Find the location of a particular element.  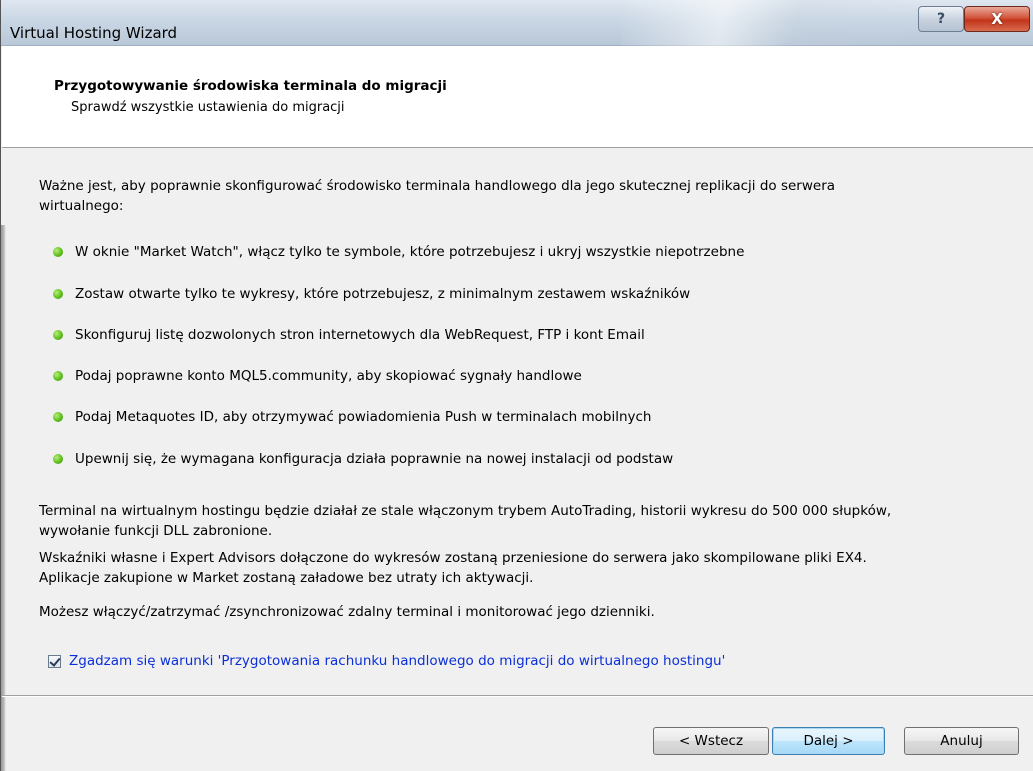

footer-divider-highlight is located at coordinates (517, 696).